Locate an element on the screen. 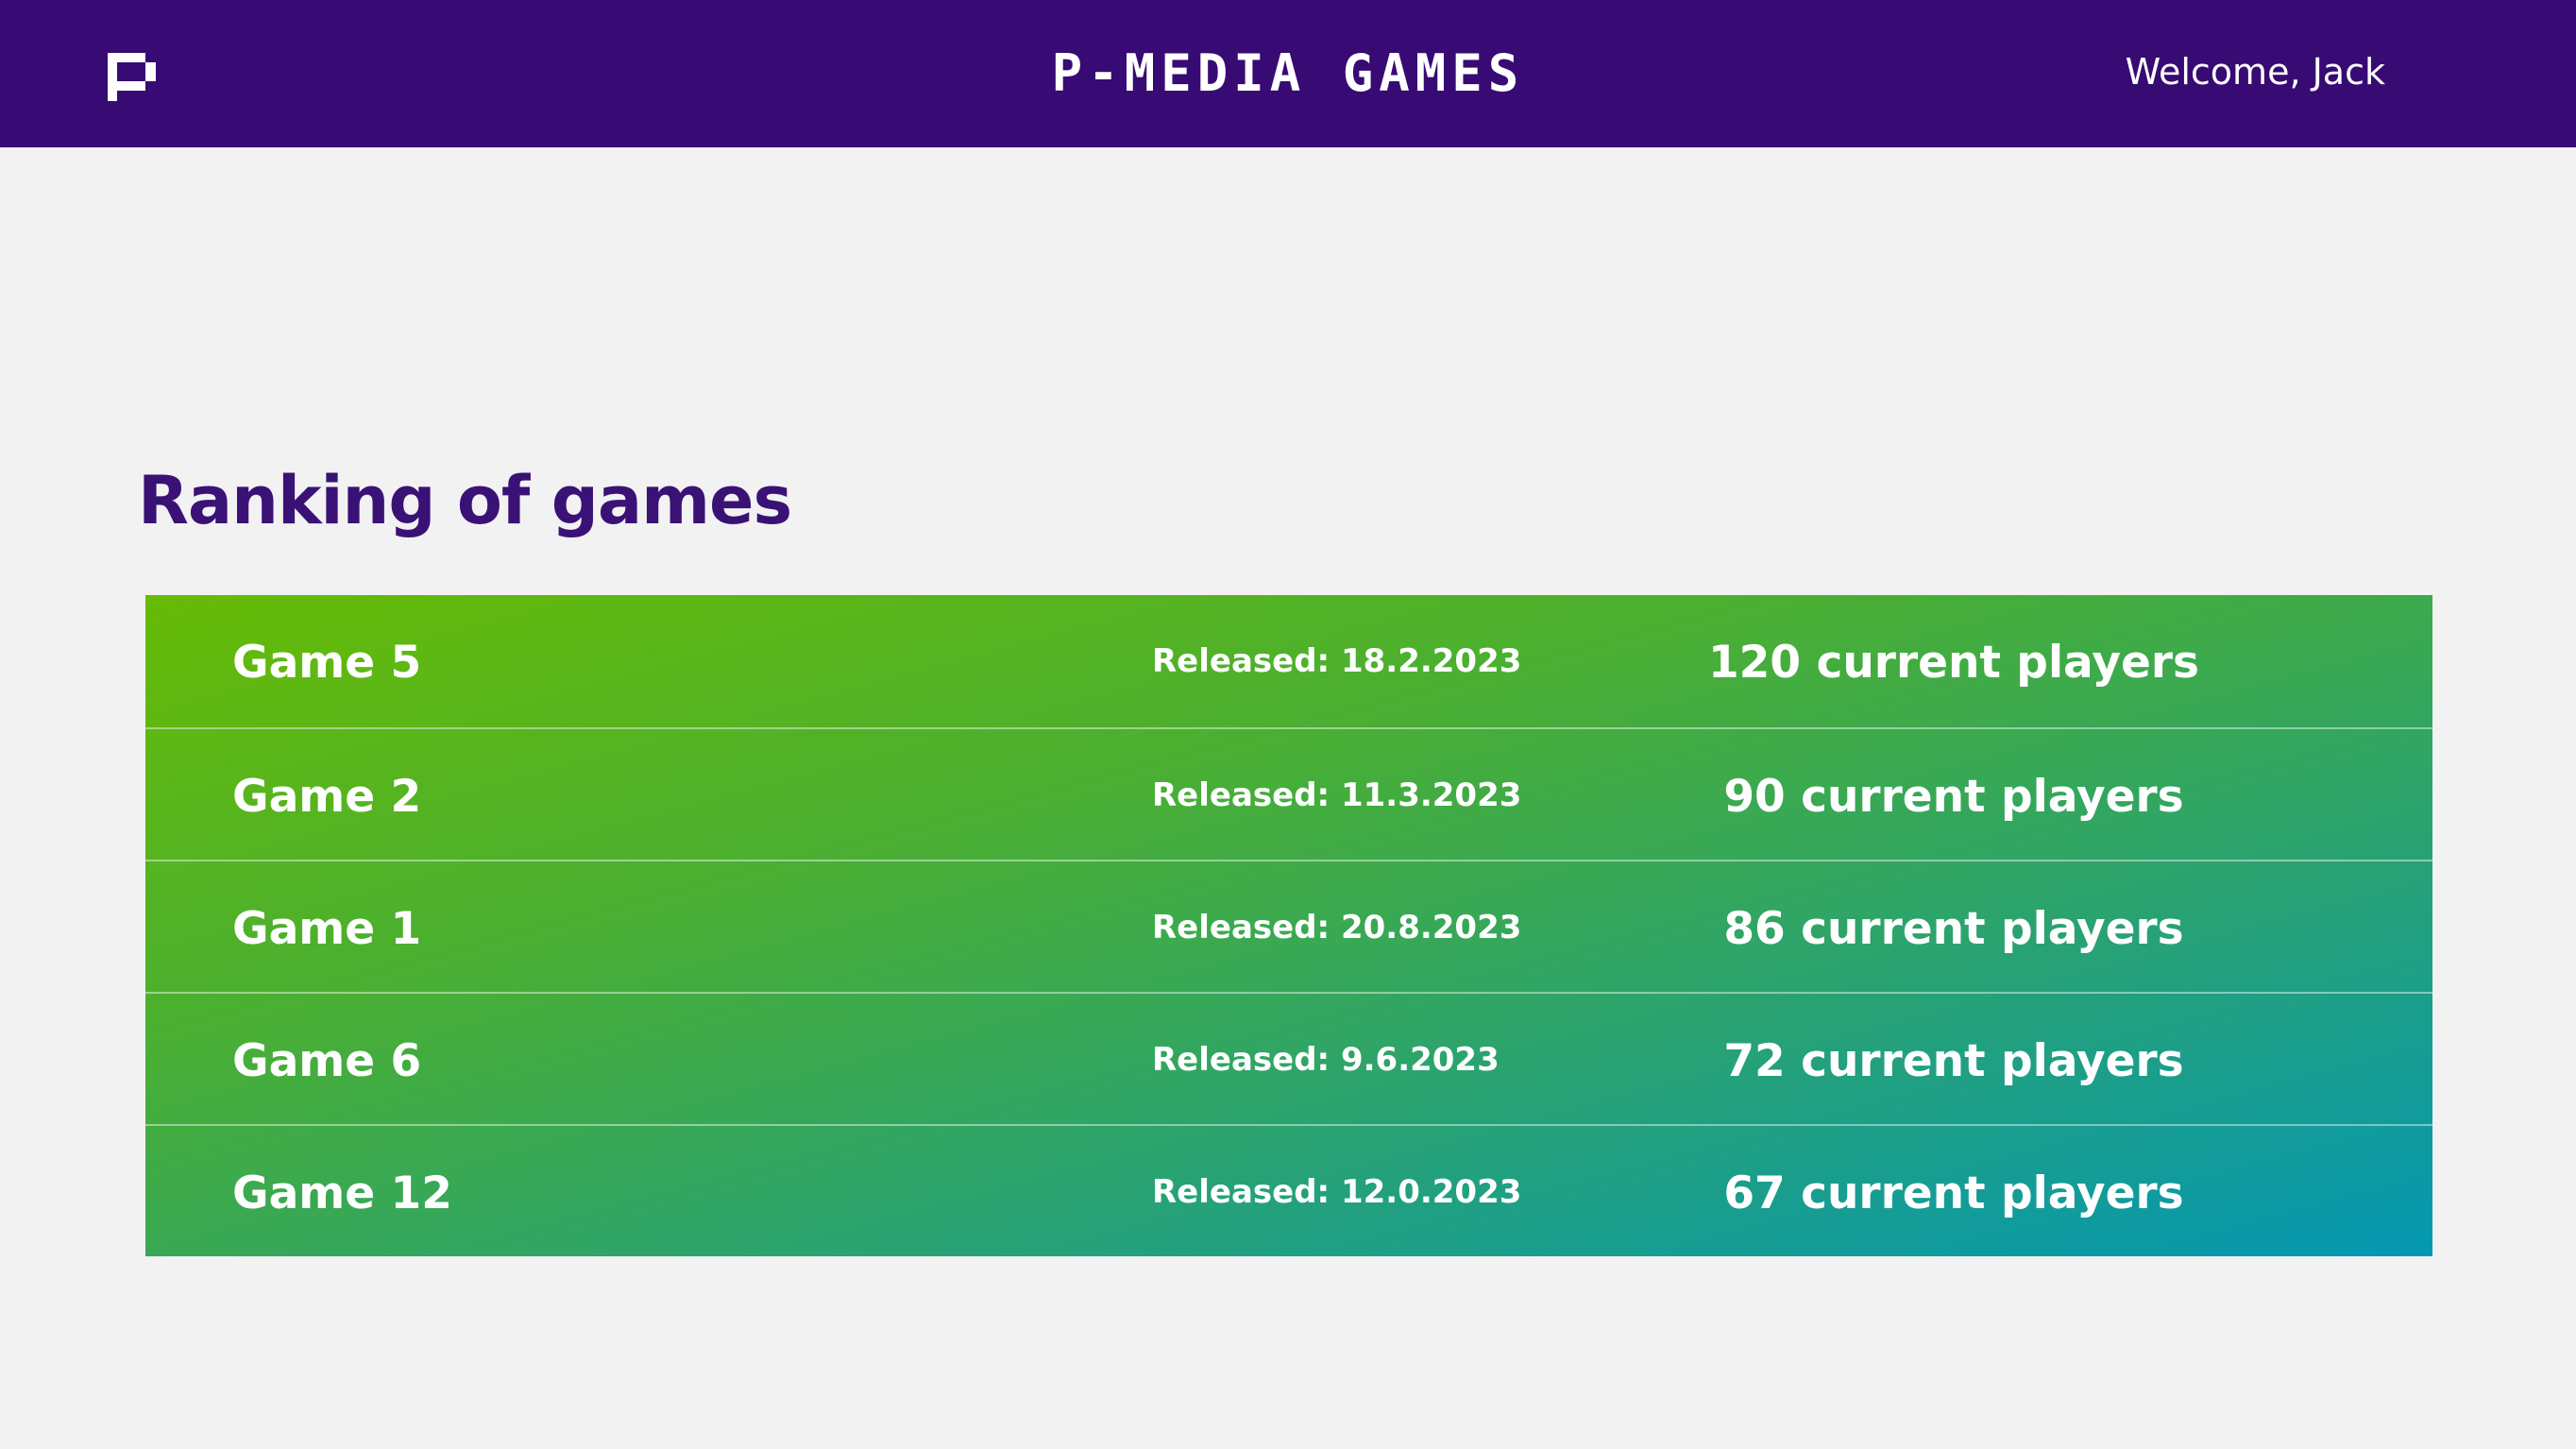  release-date: Released: 11.3.2023 is located at coordinates (1337, 795).